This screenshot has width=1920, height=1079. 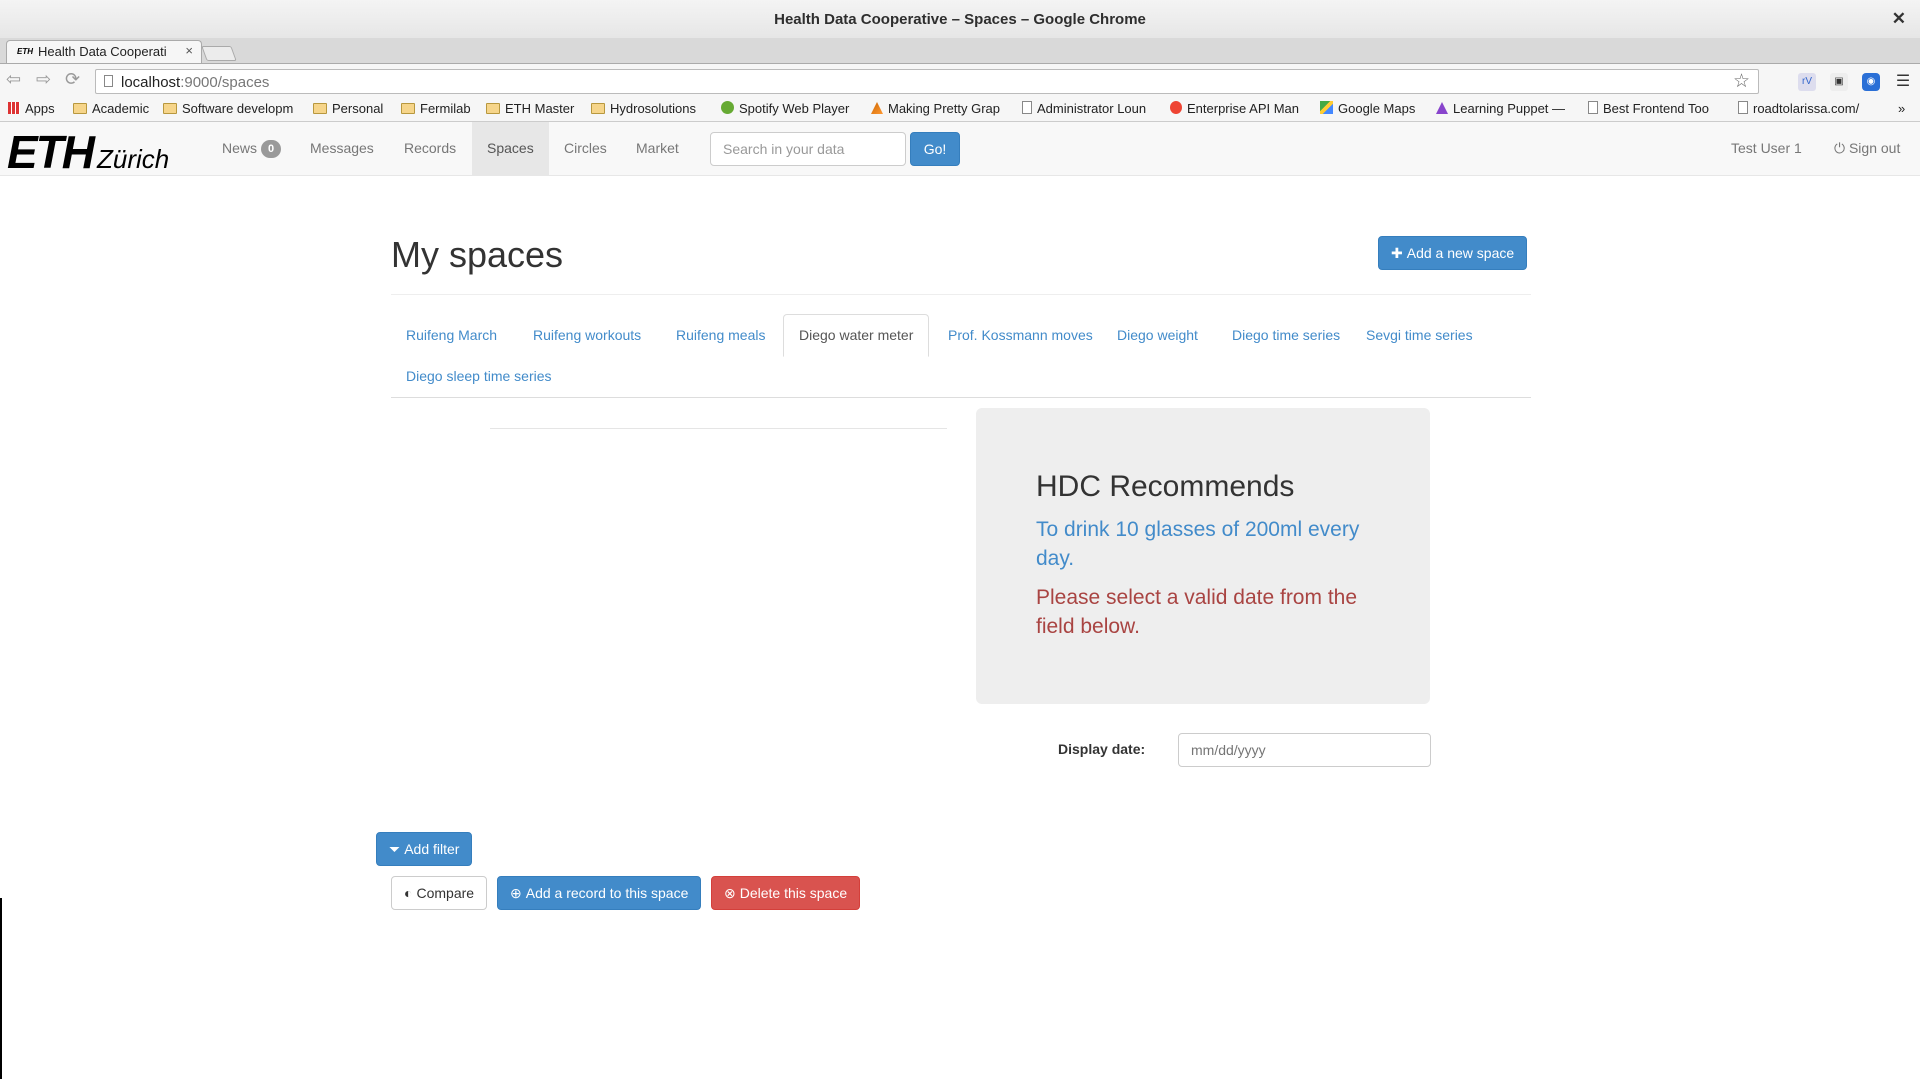 What do you see at coordinates (944, 108) in the screenshot?
I see `bookmark-label: Making Pretty Grap` at bounding box center [944, 108].